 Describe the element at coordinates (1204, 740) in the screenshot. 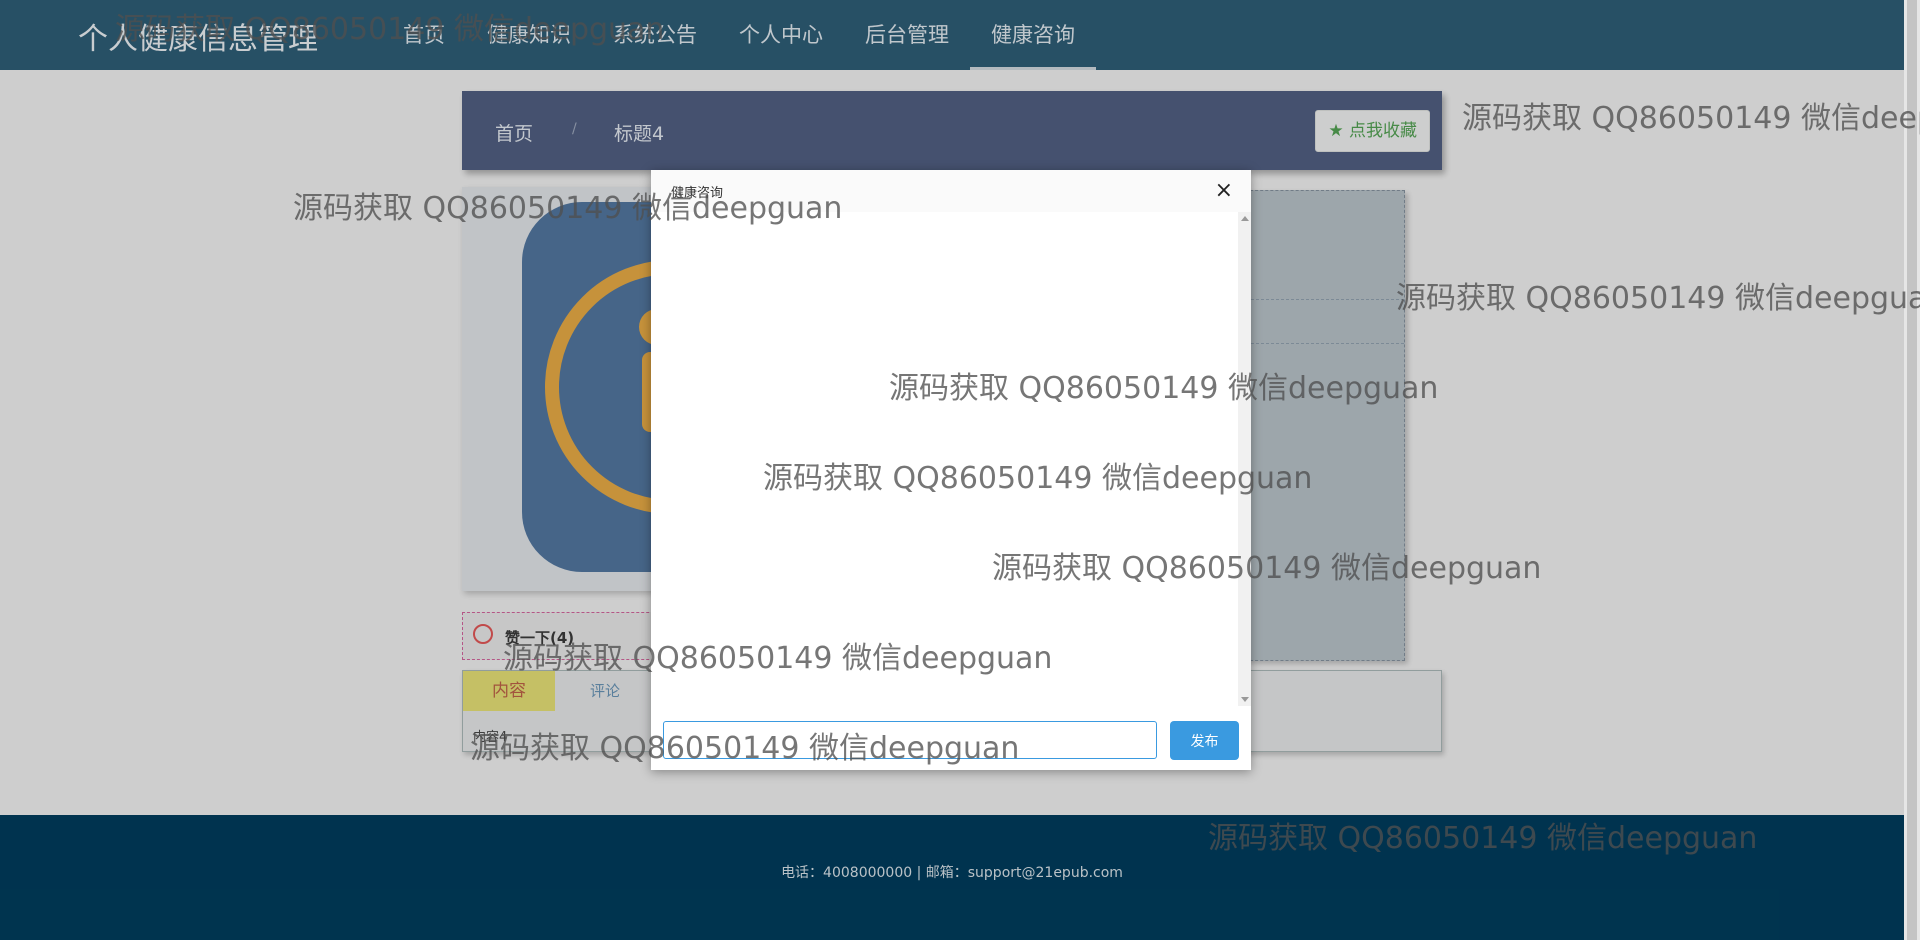

I see `publish-button: 发布` at that location.